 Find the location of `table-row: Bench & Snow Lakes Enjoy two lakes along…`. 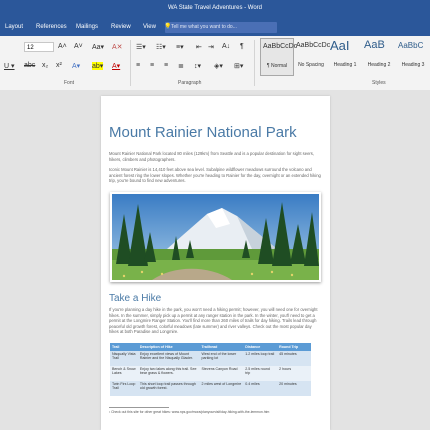

table-row: Bench & Snow Lakes Enjoy two lakes along… is located at coordinates (210, 373).